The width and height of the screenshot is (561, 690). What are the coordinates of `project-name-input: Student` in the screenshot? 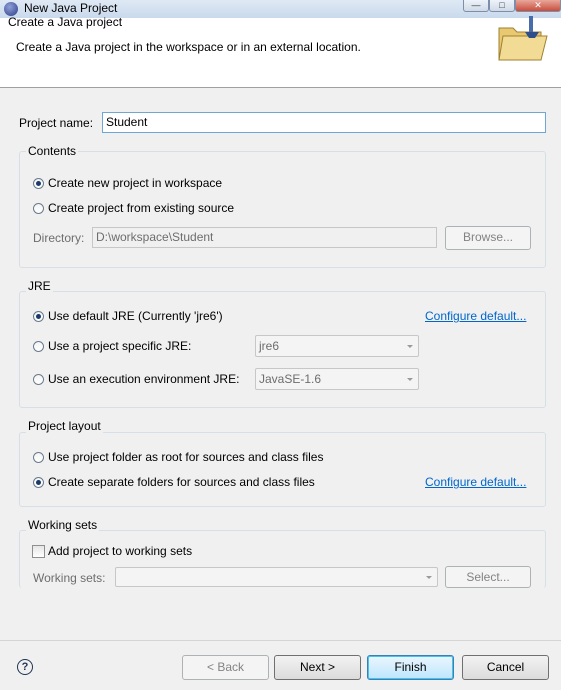 It's located at (324, 122).